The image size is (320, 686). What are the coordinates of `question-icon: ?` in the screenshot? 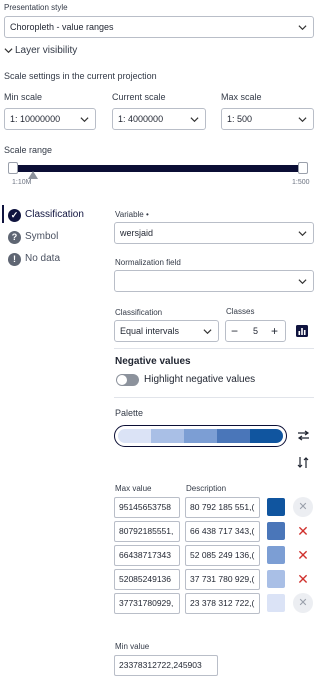 It's located at (14, 237).